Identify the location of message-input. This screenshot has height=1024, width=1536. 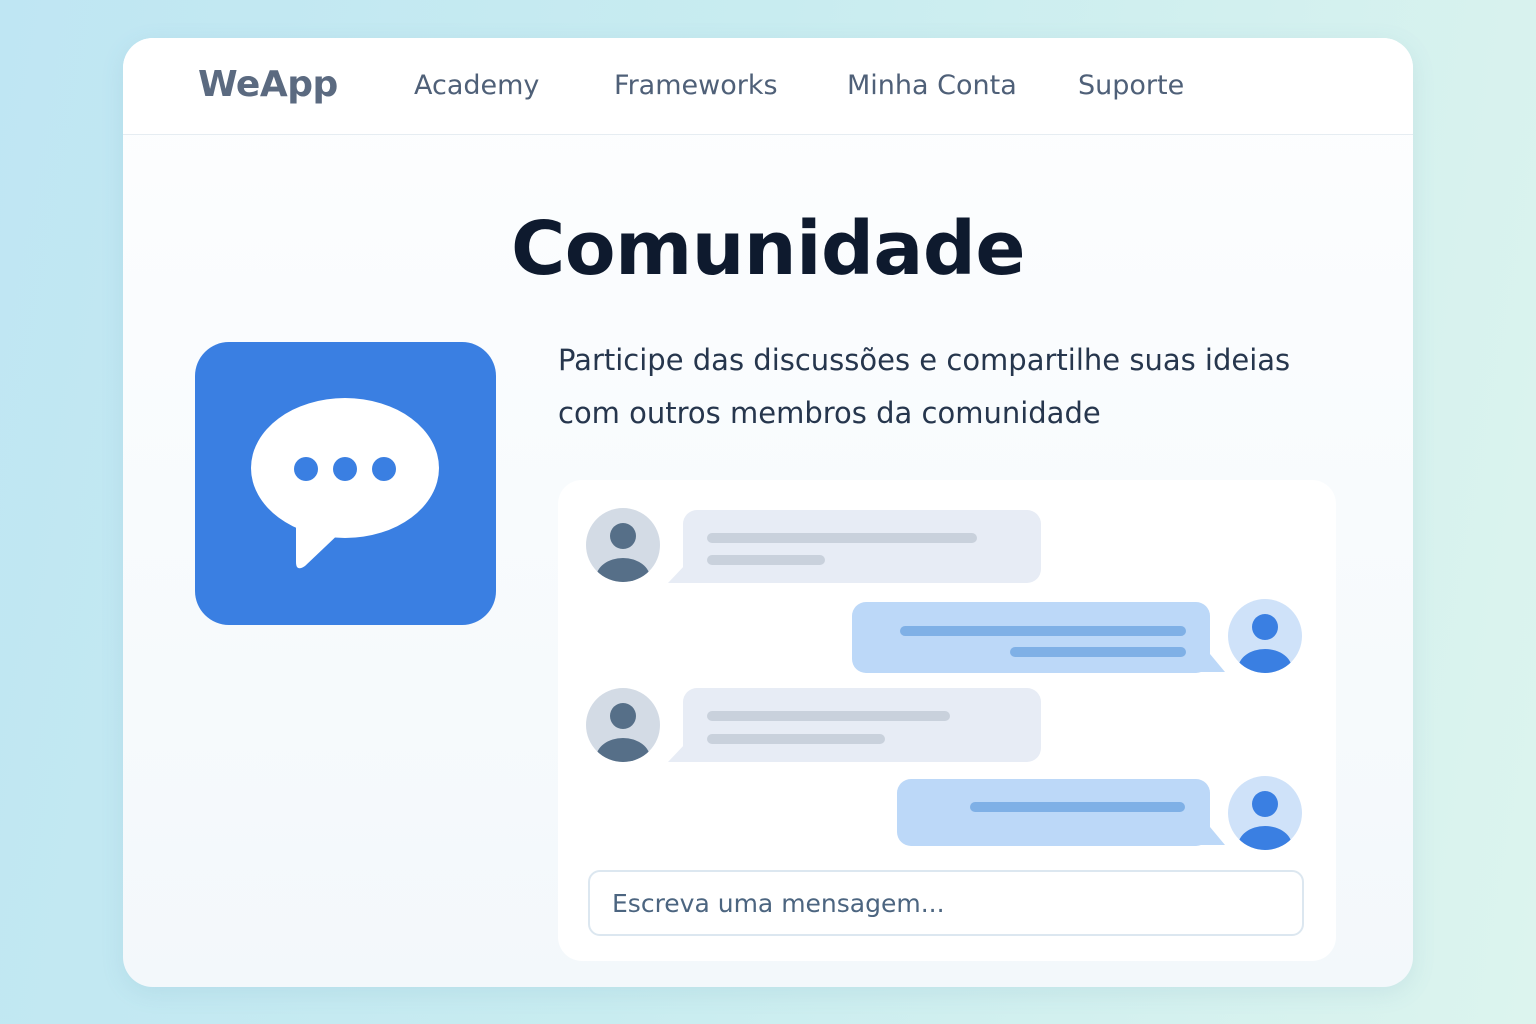
(946, 903).